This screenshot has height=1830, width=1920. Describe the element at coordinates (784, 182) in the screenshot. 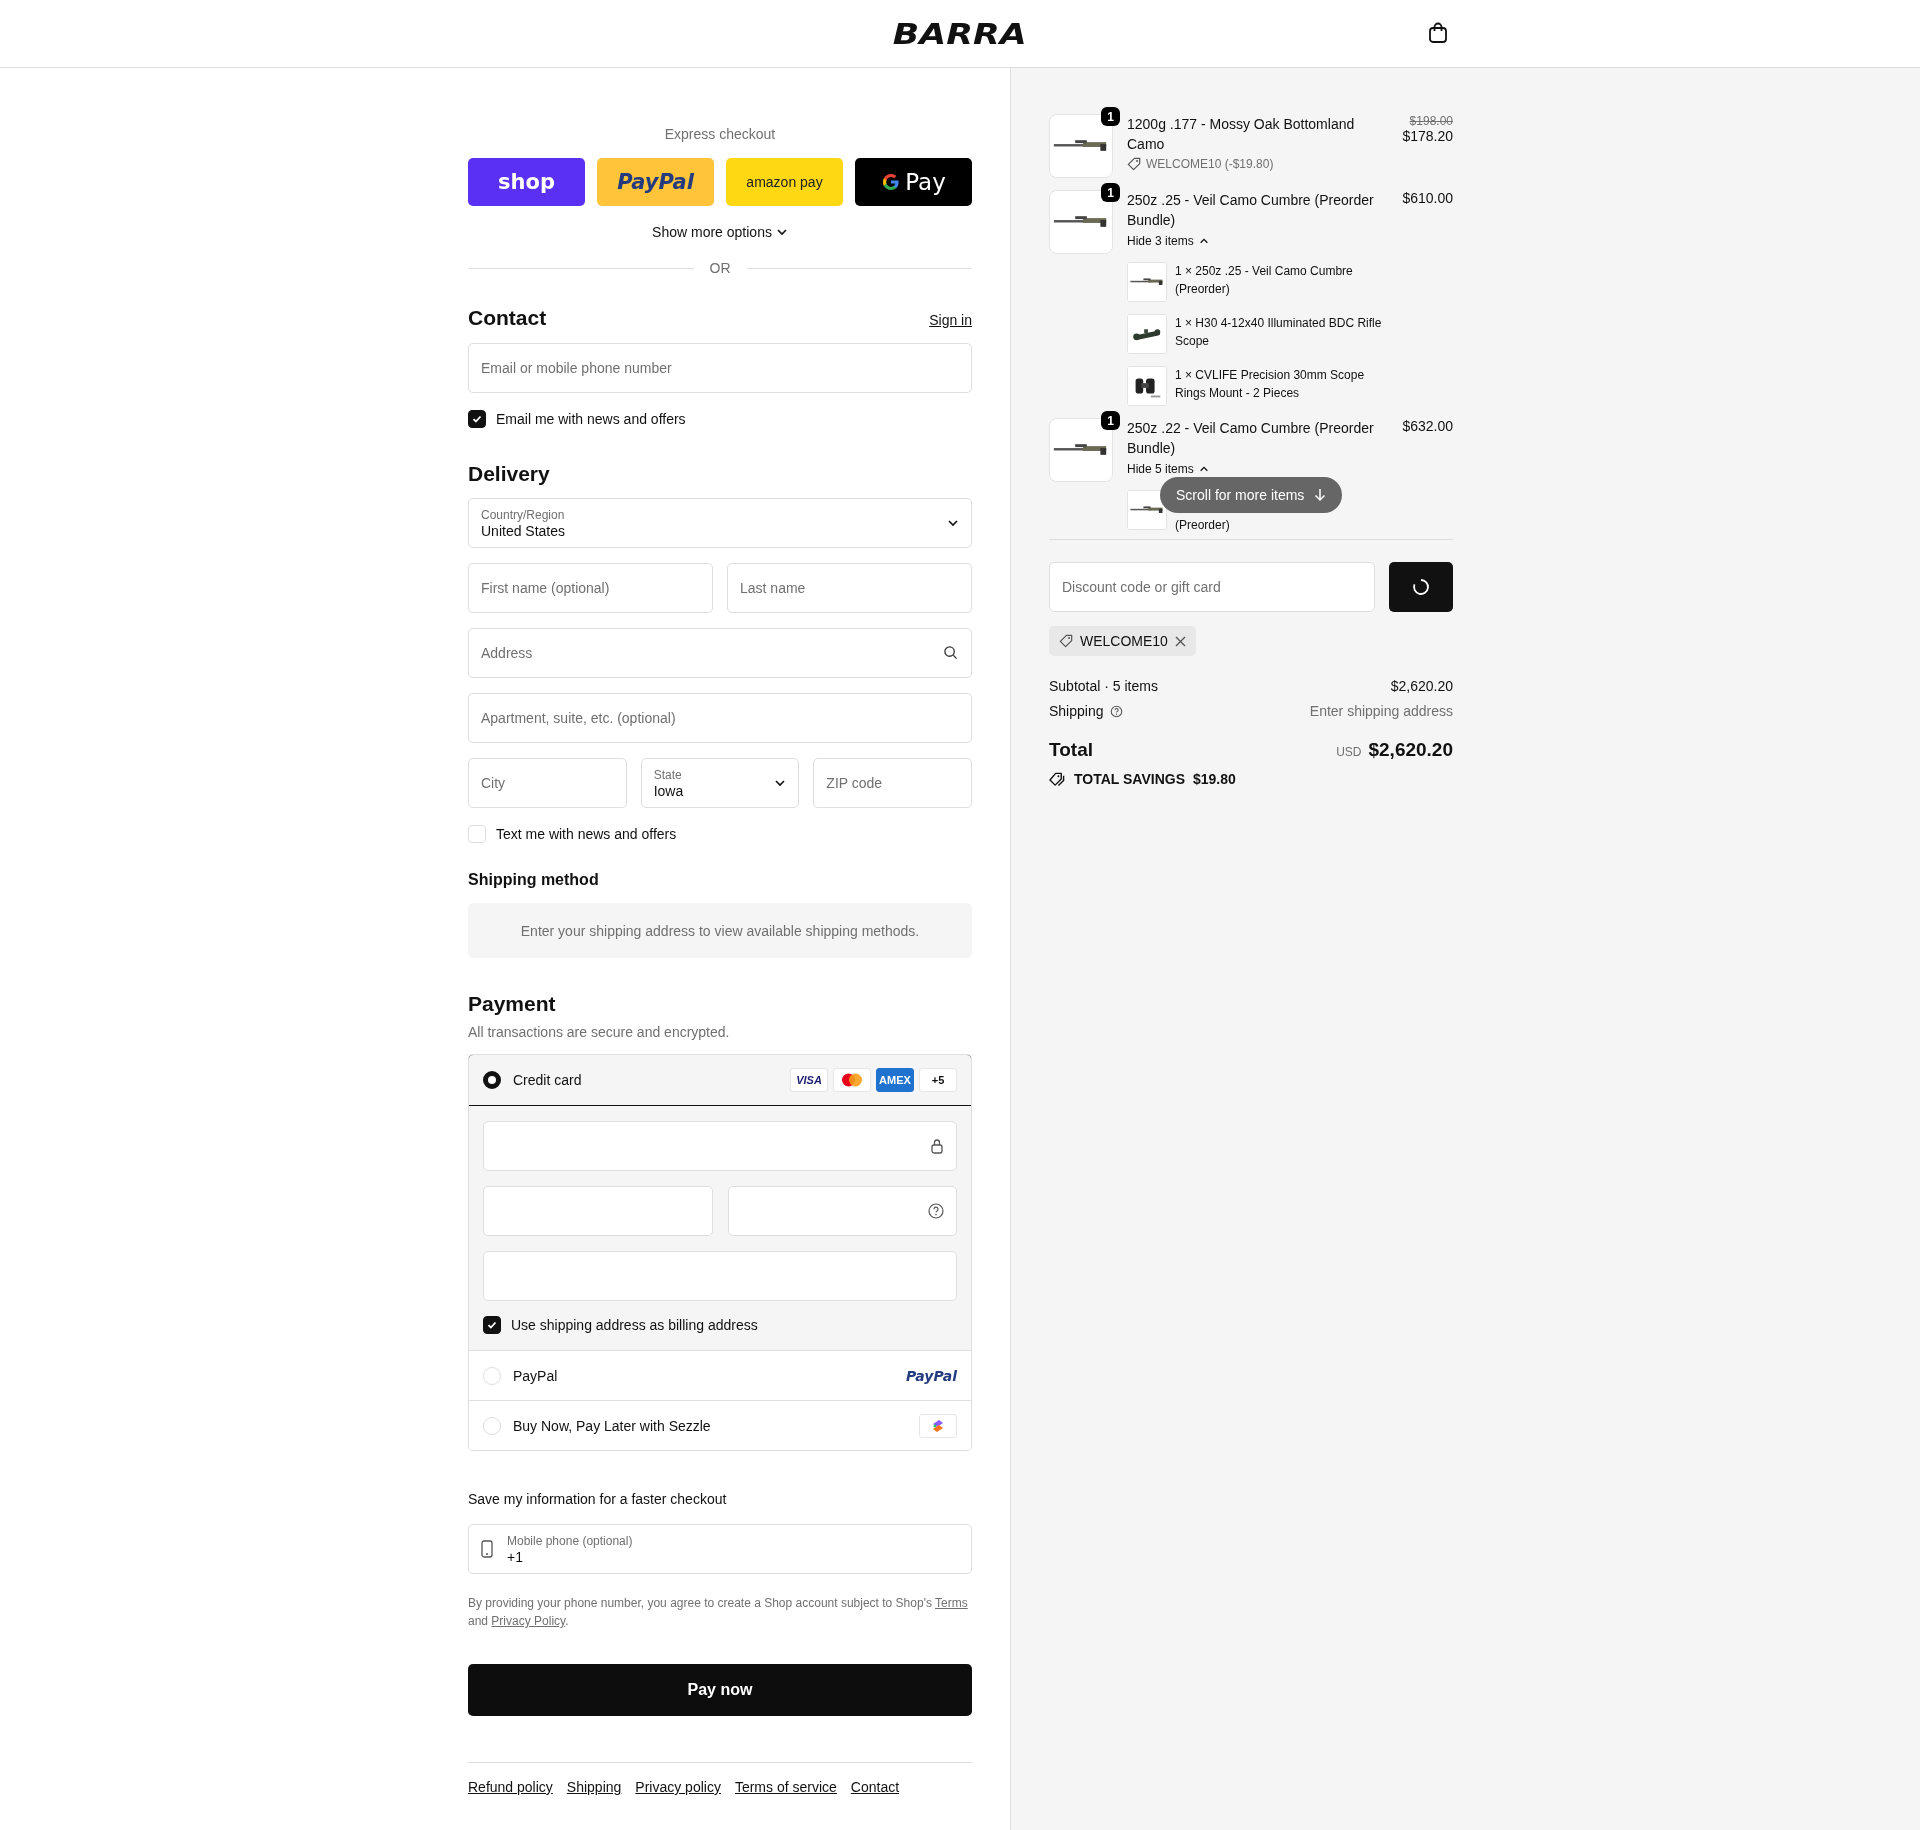

I see `amazon-button: amazon pay` at that location.